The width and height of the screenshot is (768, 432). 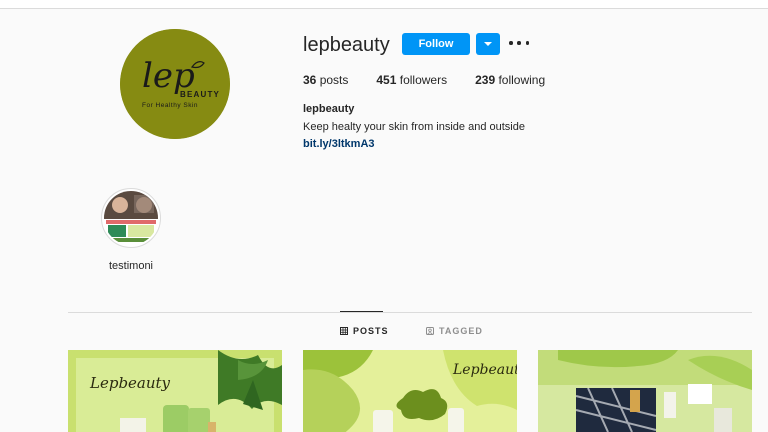 I want to click on suggested-accounts-dropdown-button, so click(x=488, y=44).